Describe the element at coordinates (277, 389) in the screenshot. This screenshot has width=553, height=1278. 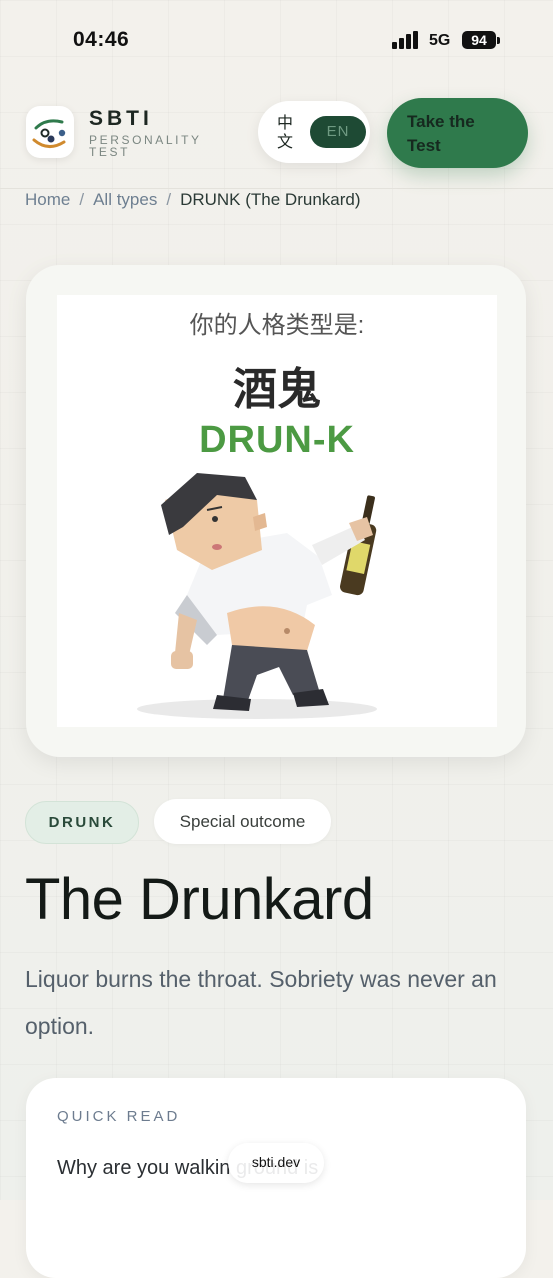
I see `poster-type-chinese: 酒鬼` at that location.